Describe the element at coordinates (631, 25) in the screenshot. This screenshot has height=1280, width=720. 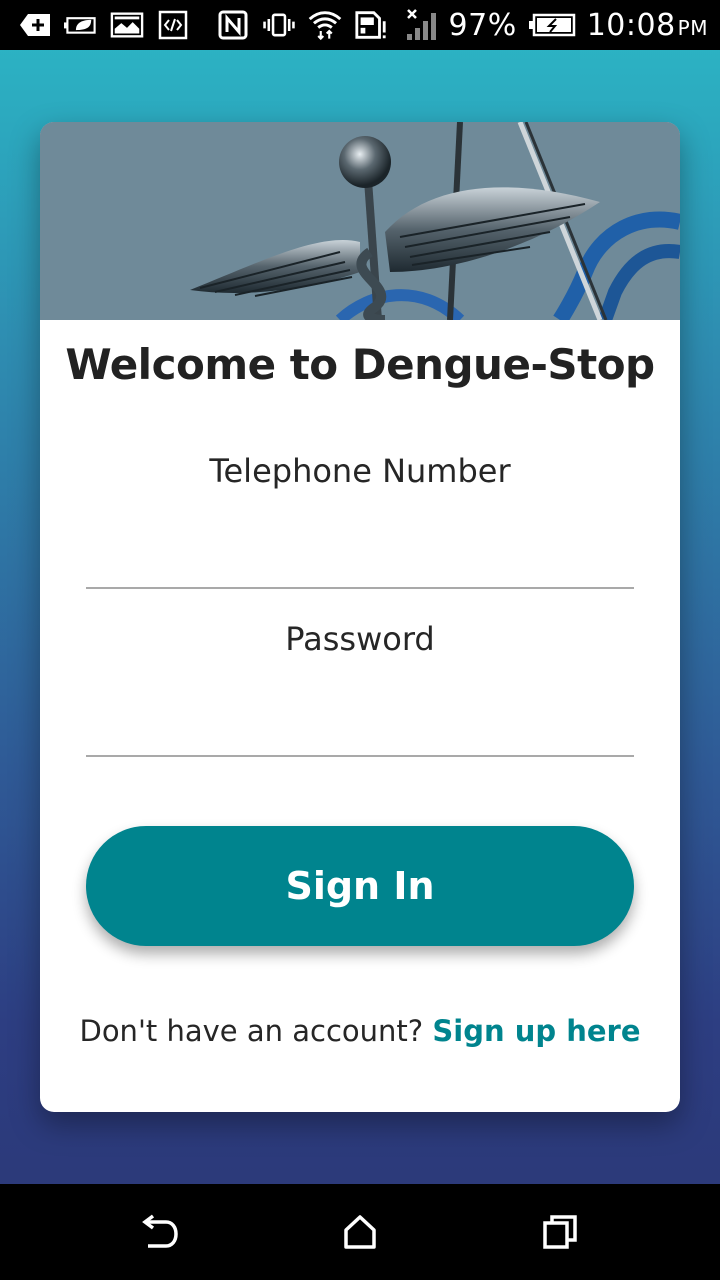
I see `clock-time: 10:08` at that location.